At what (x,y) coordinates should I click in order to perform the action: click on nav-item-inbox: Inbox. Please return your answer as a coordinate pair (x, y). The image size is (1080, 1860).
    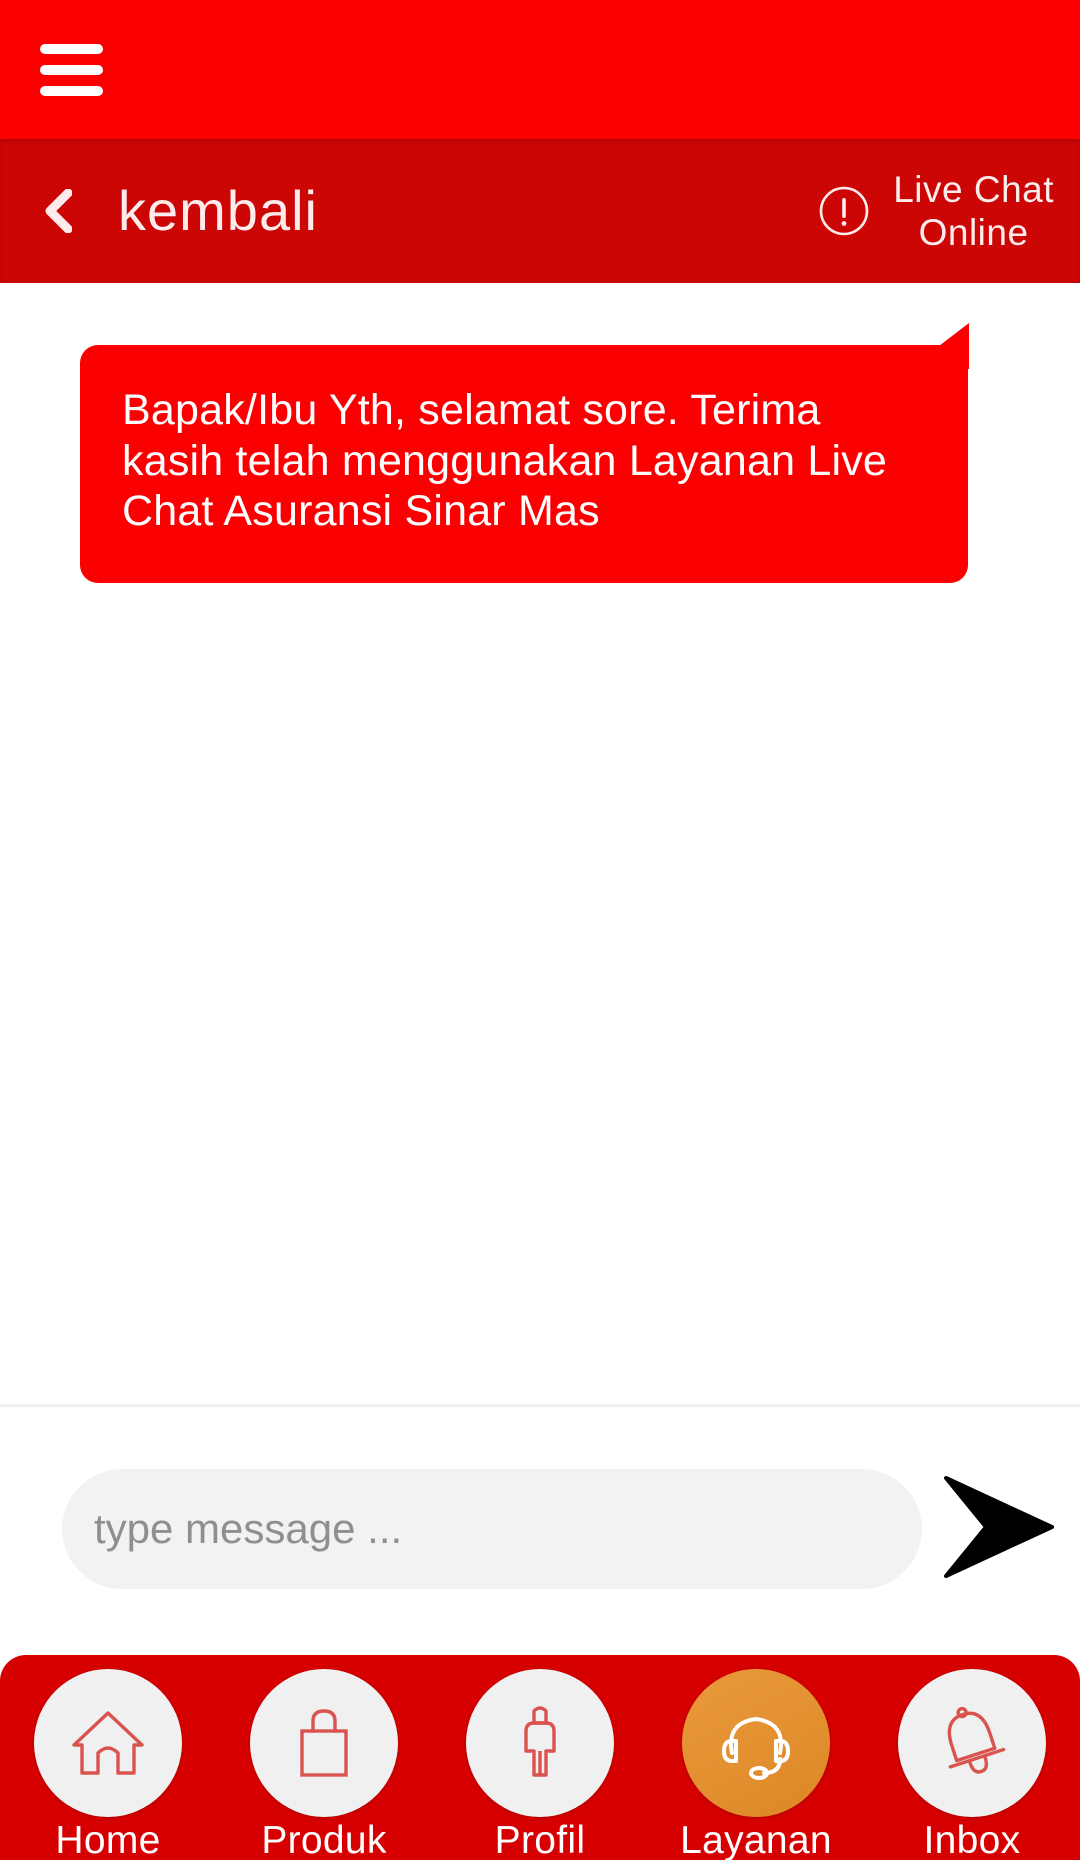
    Looking at the image, I should click on (972, 1764).